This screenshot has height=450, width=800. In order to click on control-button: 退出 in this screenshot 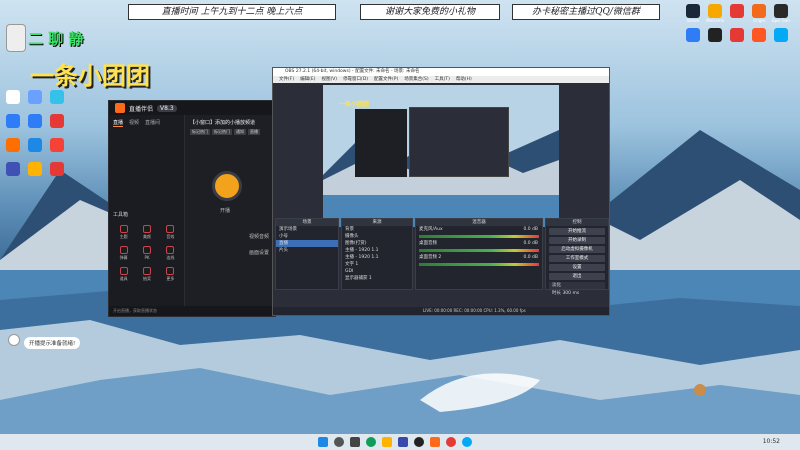, I will do `click(577, 276)`.